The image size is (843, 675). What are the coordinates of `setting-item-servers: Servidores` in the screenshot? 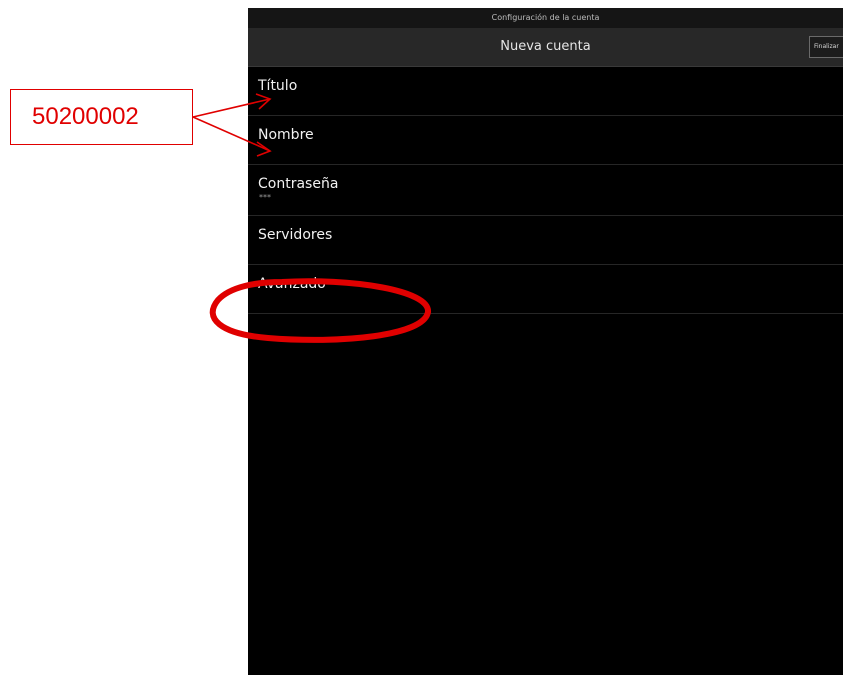 It's located at (545, 240).